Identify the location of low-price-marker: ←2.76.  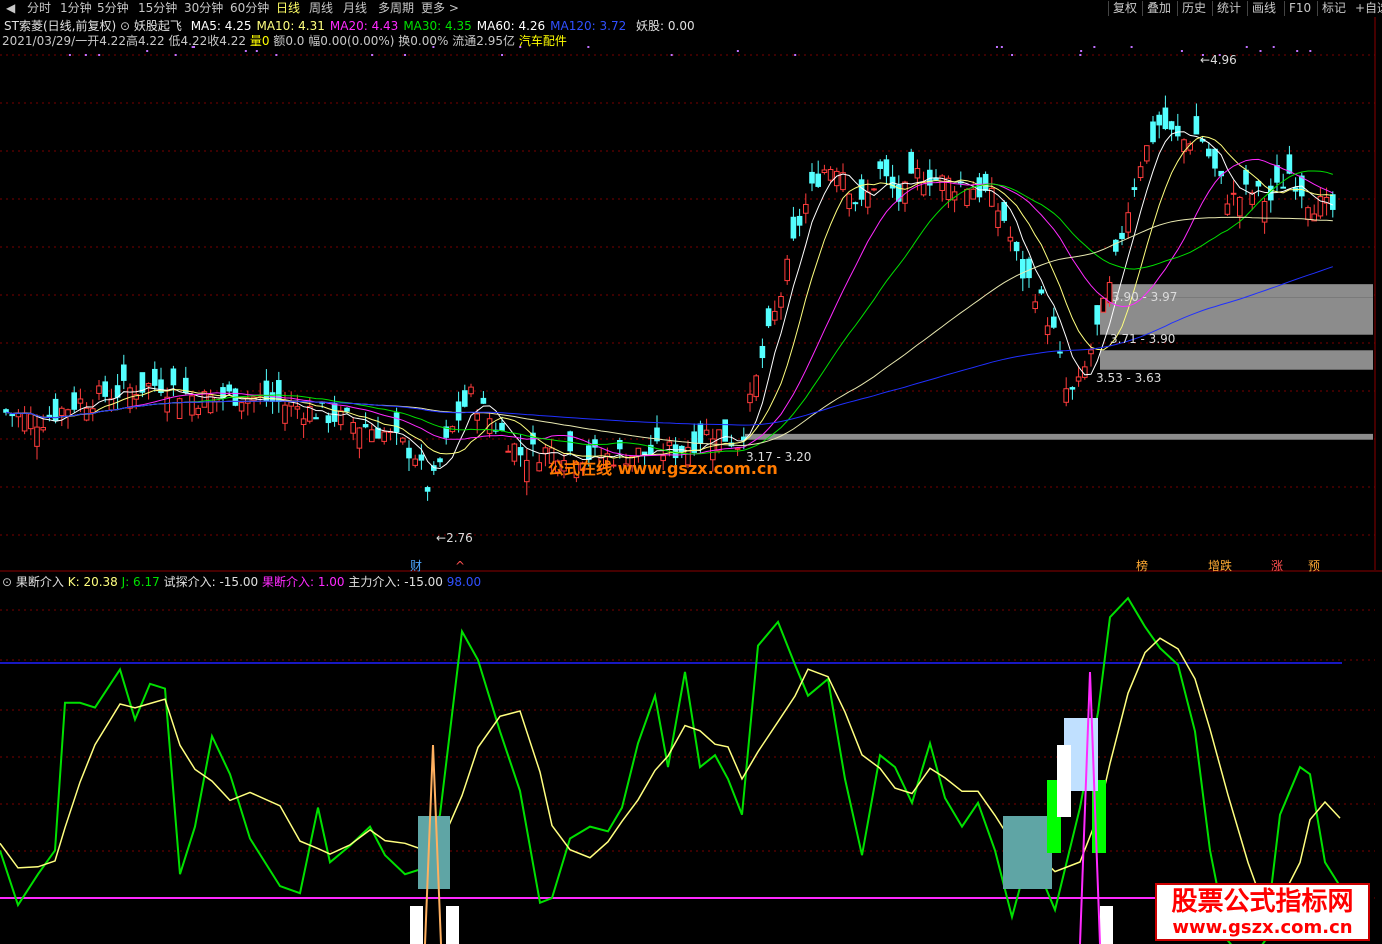
(454, 538).